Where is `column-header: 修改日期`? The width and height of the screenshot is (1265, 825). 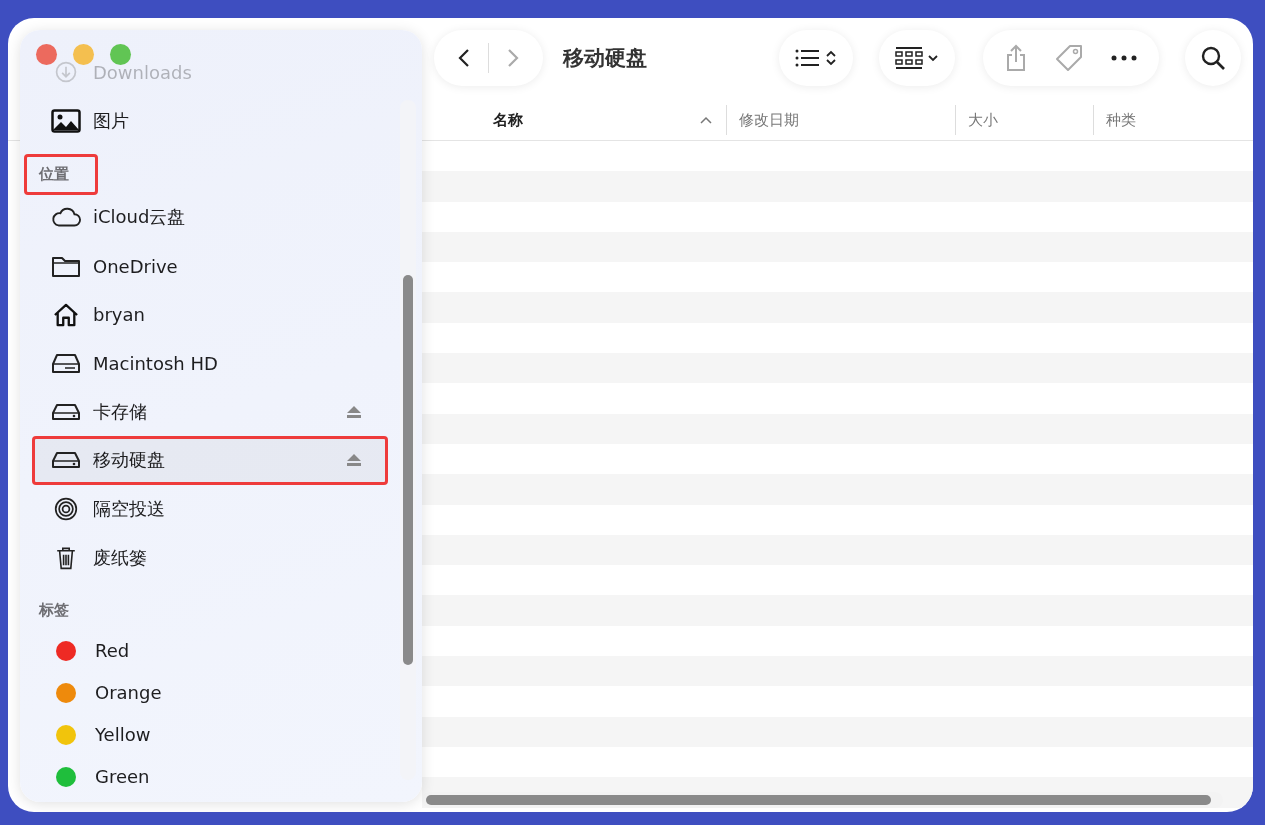 column-header: 修改日期 is located at coordinates (768, 120).